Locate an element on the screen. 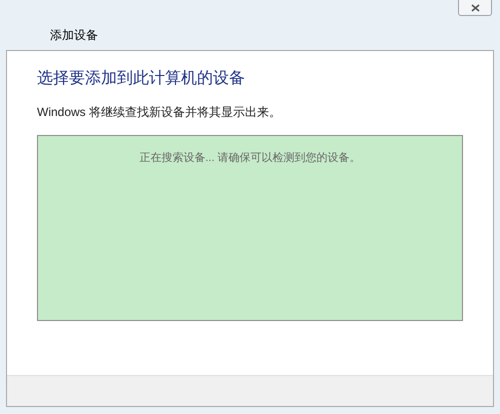 Image resolution: width=500 pixels, height=414 pixels. close-icon is located at coordinates (475, 8).